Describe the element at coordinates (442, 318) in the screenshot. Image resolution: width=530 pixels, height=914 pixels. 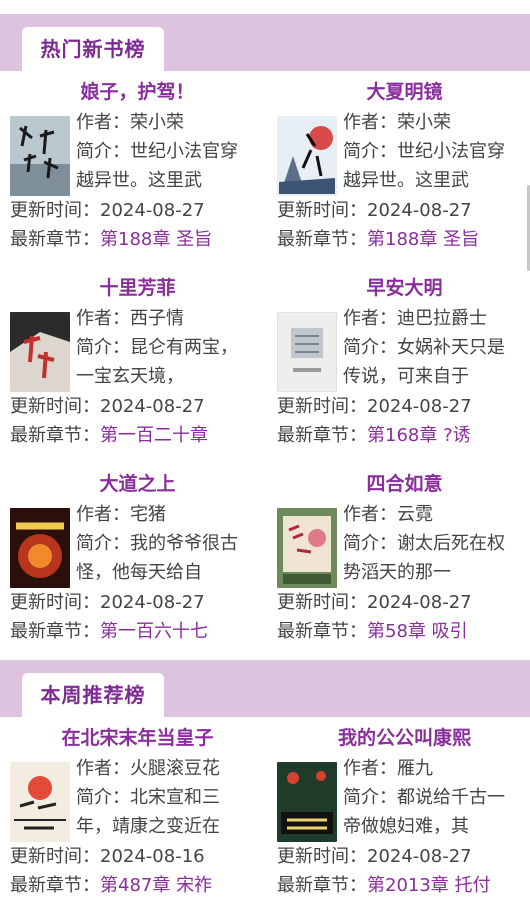
I see `author-name: 迪巴拉爵士` at that location.